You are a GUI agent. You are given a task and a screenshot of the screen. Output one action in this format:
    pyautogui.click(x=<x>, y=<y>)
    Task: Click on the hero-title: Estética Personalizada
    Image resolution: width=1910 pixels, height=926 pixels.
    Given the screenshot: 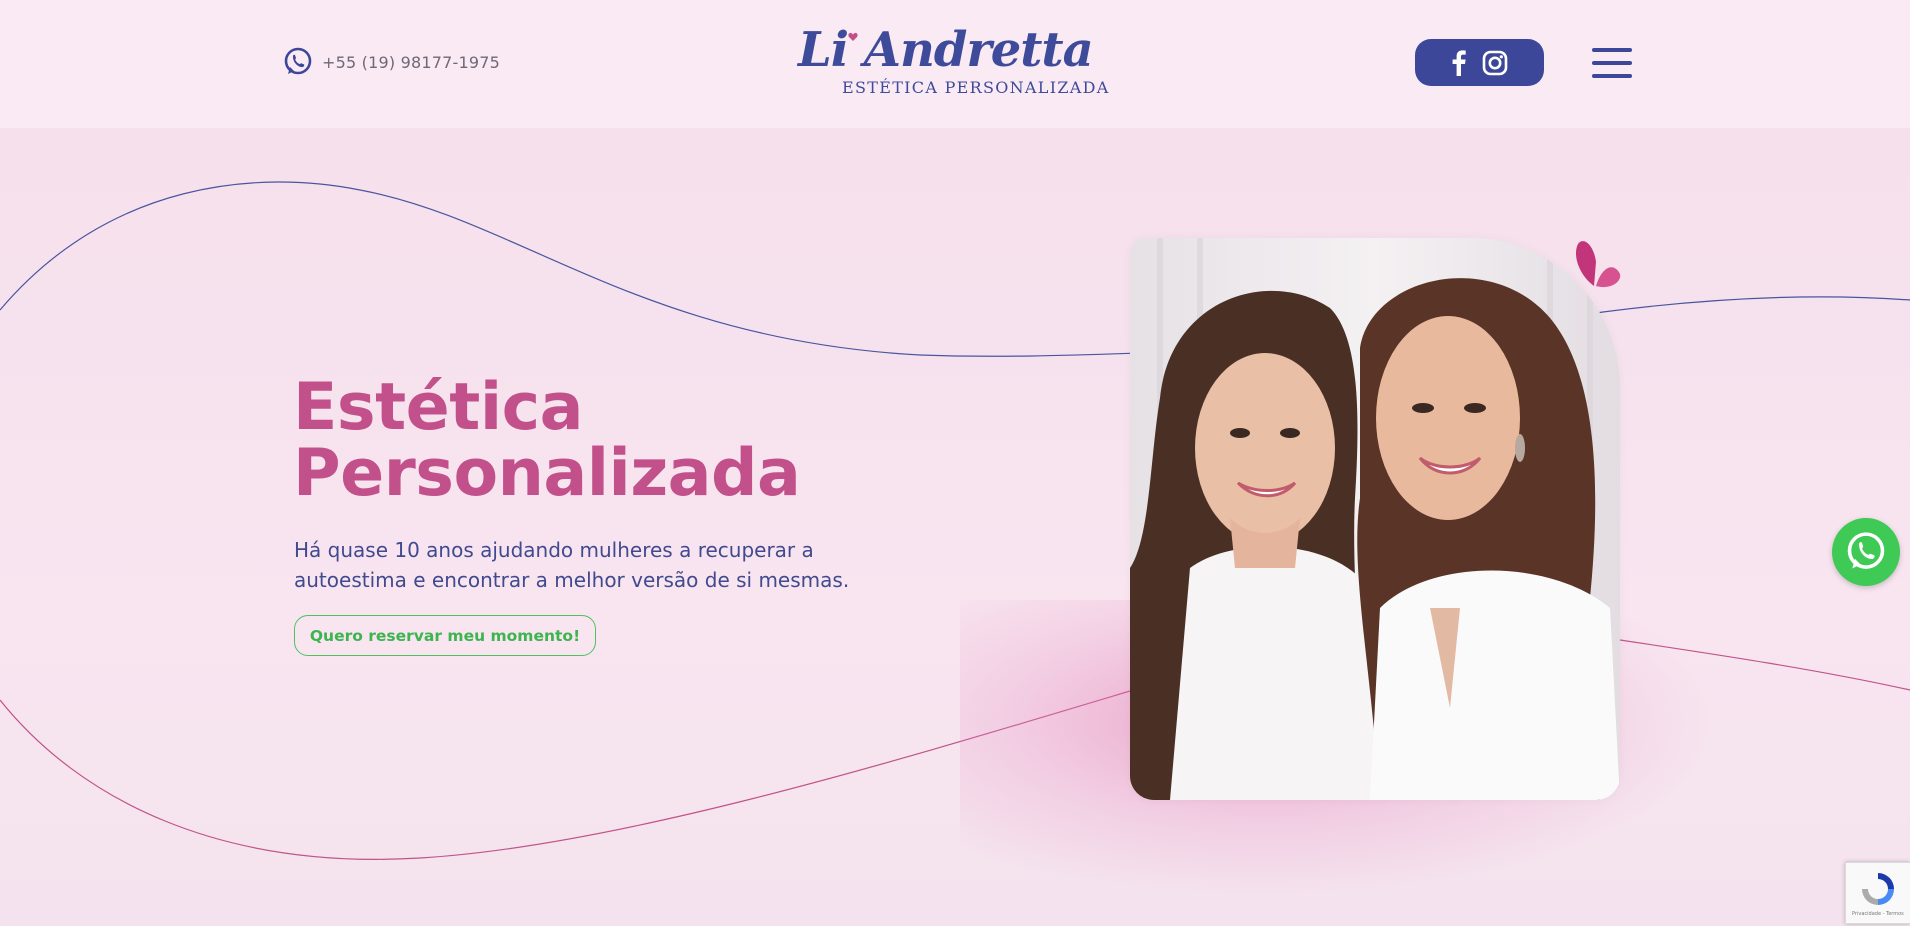 What is the action you would take?
    pyautogui.click(x=547, y=440)
    